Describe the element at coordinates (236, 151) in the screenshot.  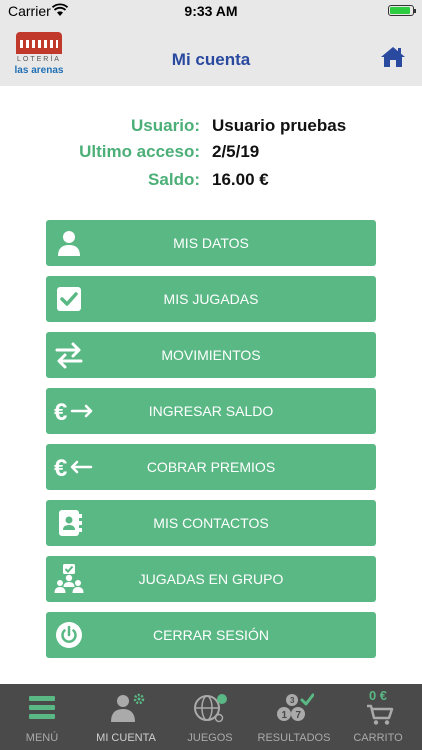
I see `last-access-value: 2/5/19` at that location.